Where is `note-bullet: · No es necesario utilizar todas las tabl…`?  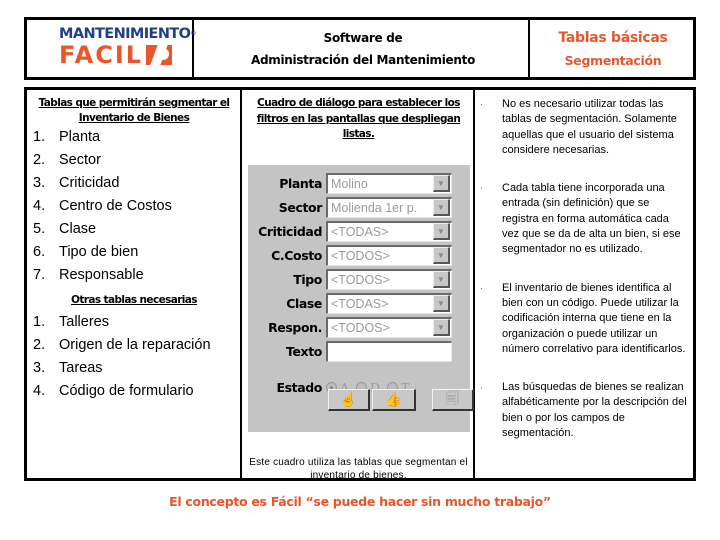
note-bullet: · No es necesario utilizar todas las tabl… is located at coordinates (584, 127).